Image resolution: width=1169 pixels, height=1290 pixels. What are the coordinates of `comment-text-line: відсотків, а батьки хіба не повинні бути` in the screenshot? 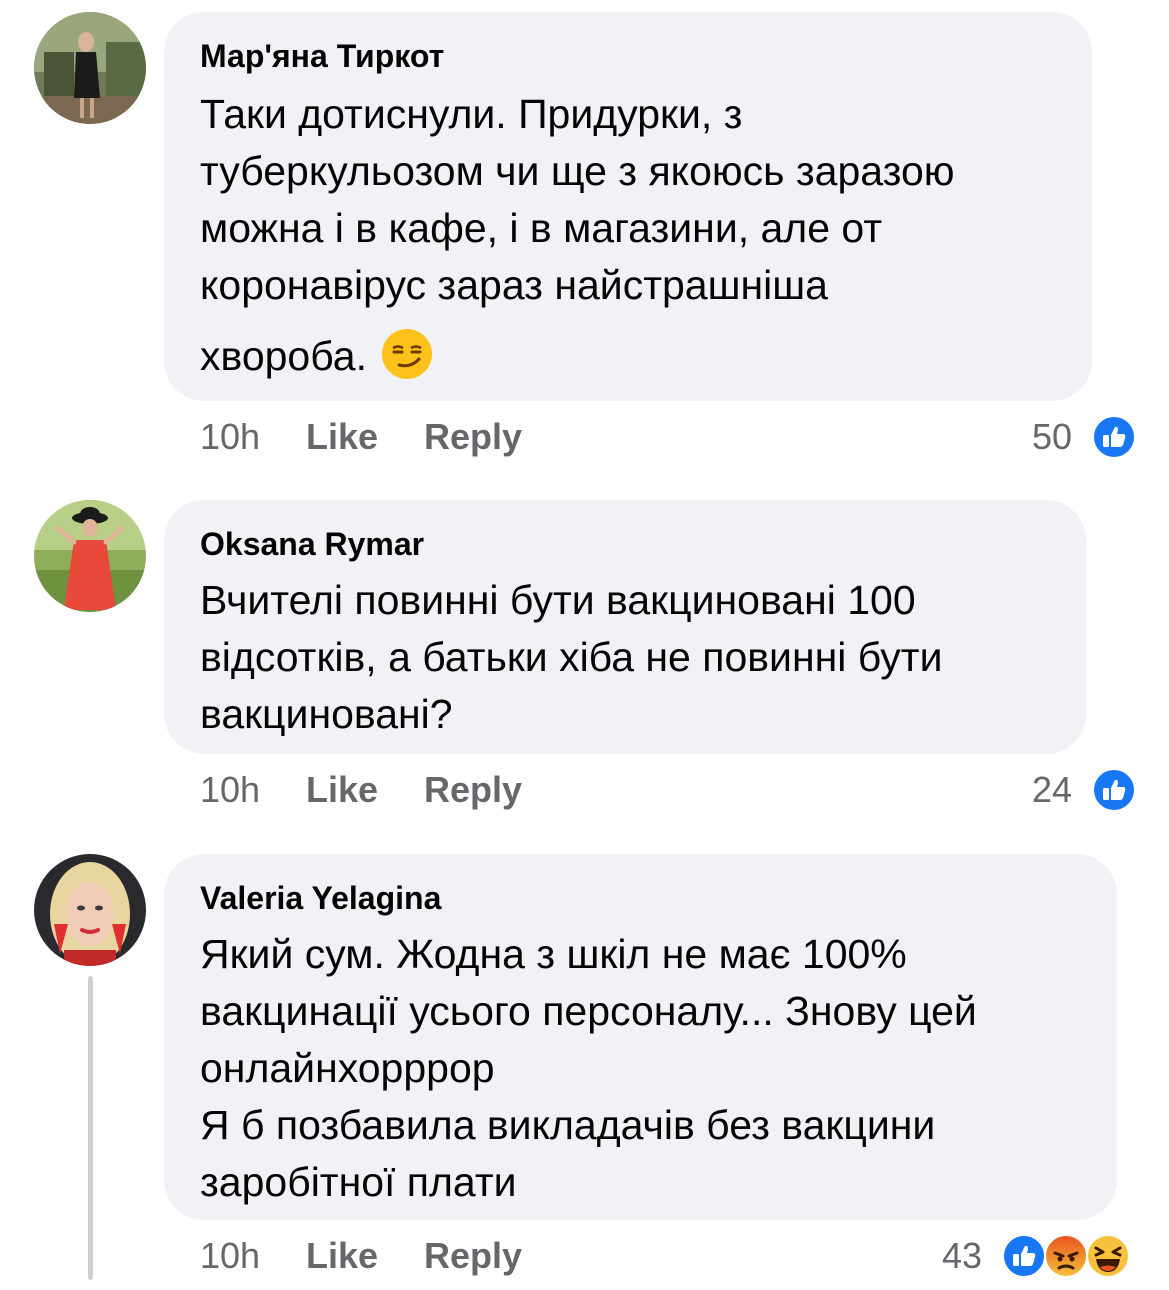 It's located at (571, 657).